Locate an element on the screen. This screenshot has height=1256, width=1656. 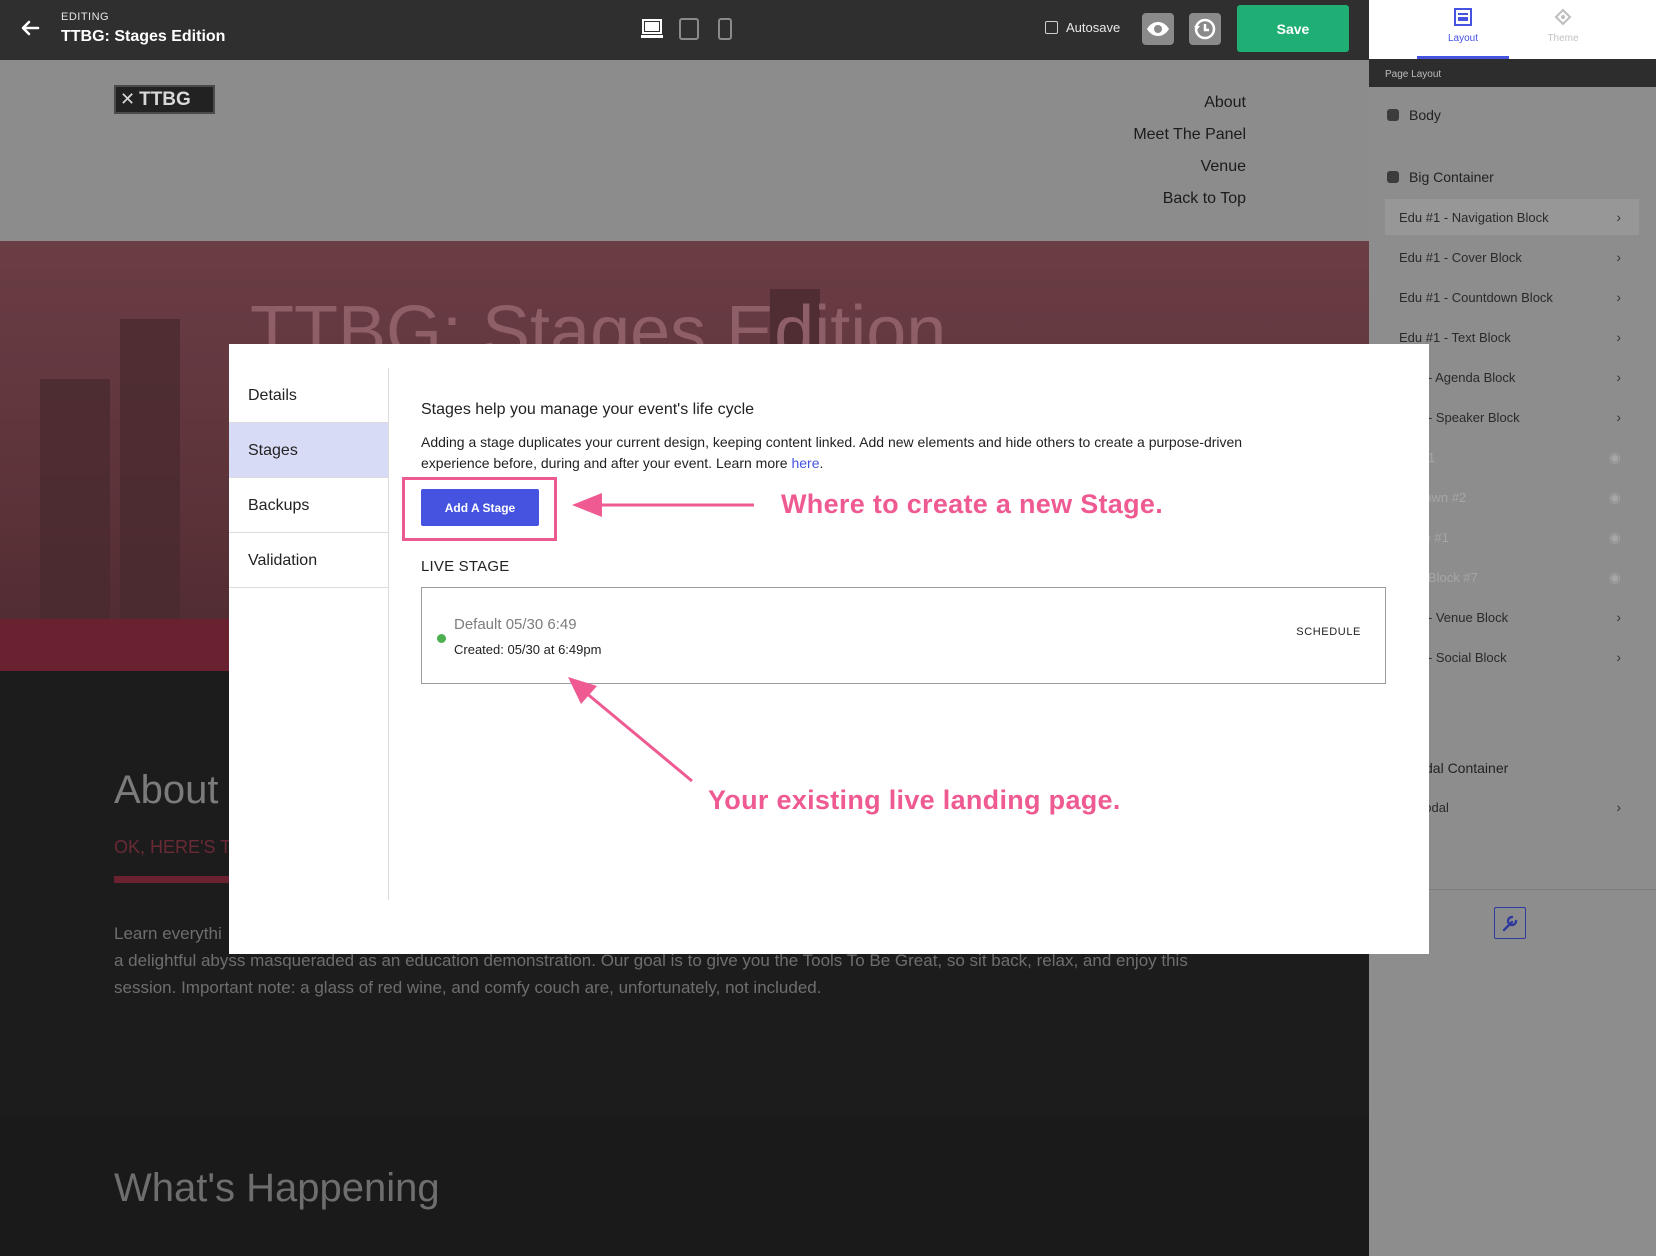
tab-theme: Theme is located at coordinates (1563, 29).